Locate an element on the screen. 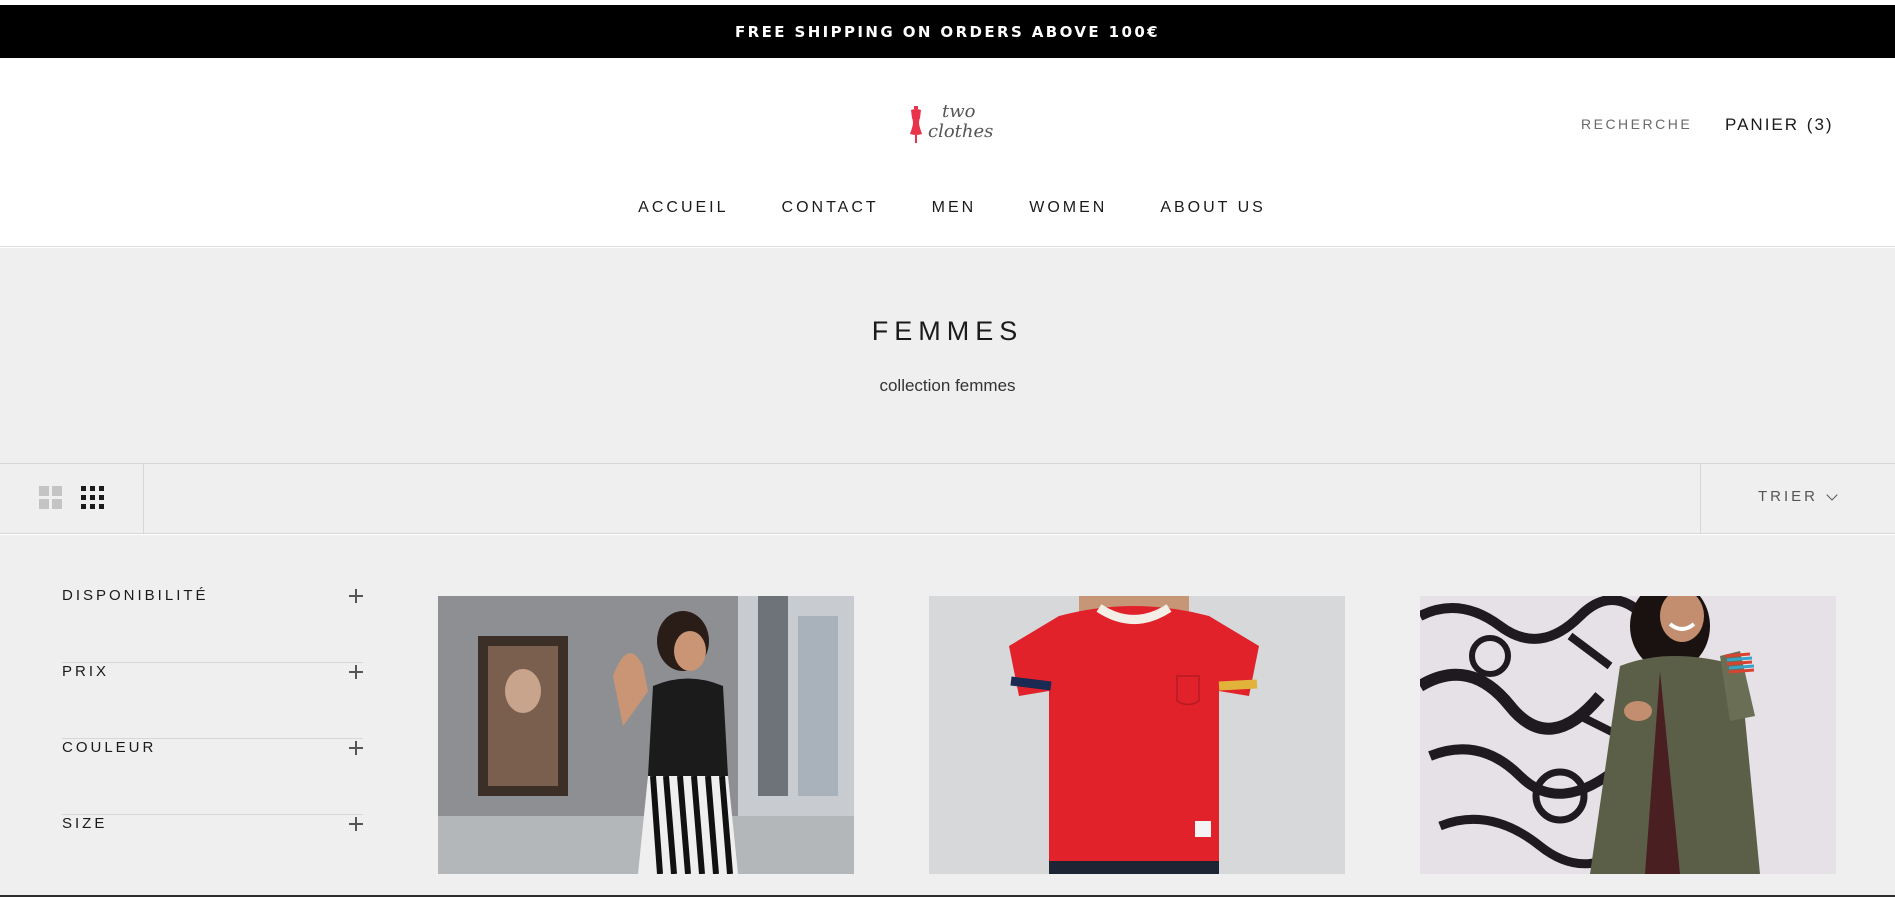  cart-count: (3) is located at coordinates (1820, 124).